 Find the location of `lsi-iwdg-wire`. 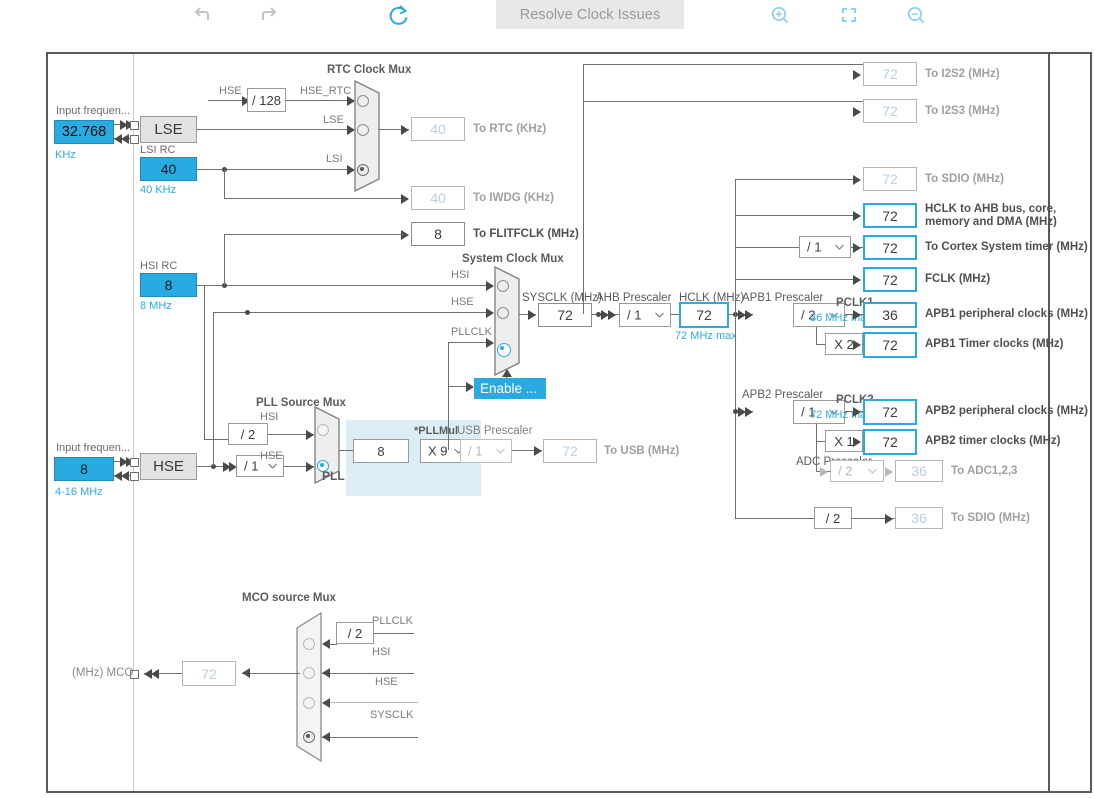

lsi-iwdg-wire is located at coordinates (316, 199).